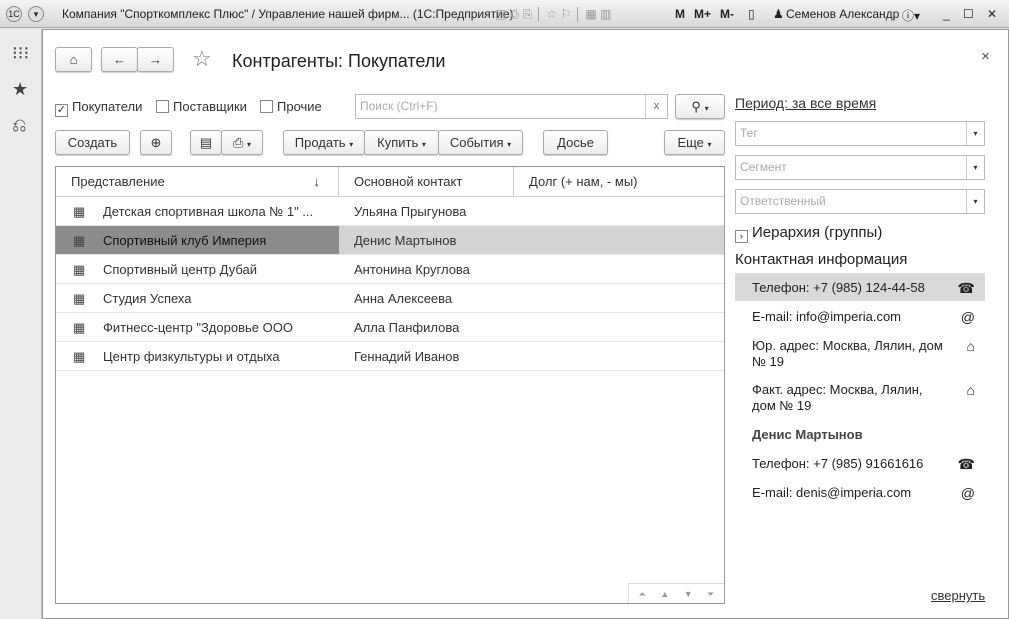 This screenshot has width=1009, height=619. Describe the element at coordinates (741, 236) in the screenshot. I see `expand-icon: ›` at that location.